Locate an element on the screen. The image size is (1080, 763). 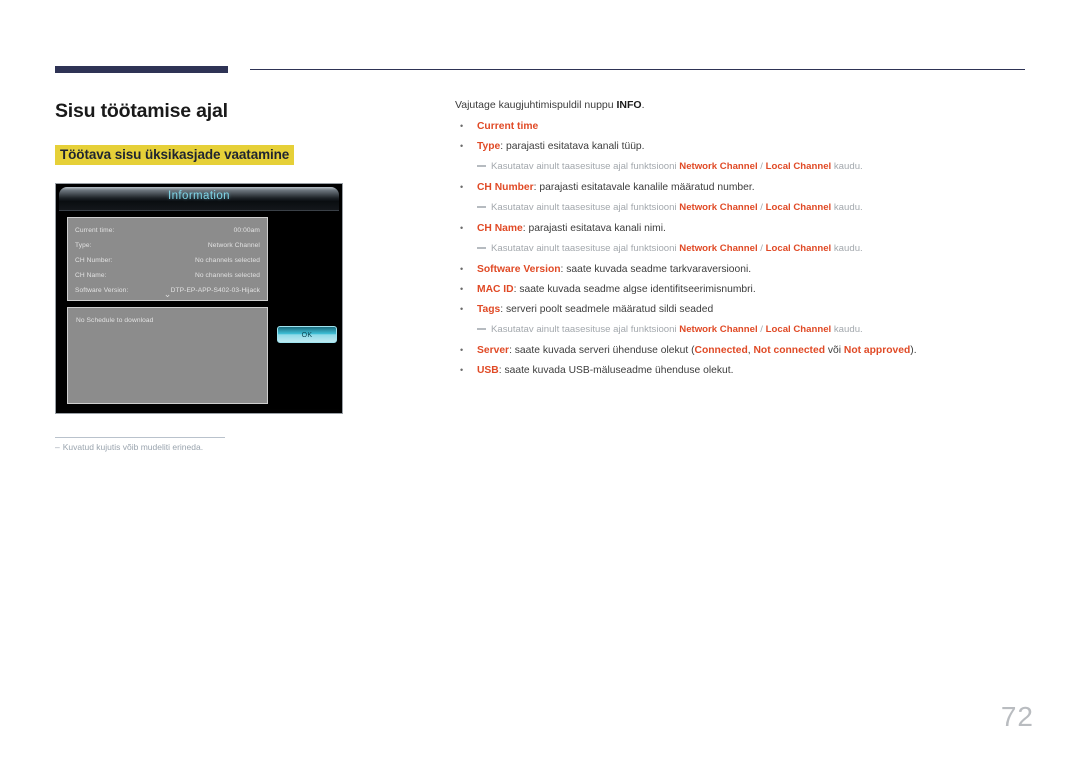
intro-text-after: . is located at coordinates (643, 105).